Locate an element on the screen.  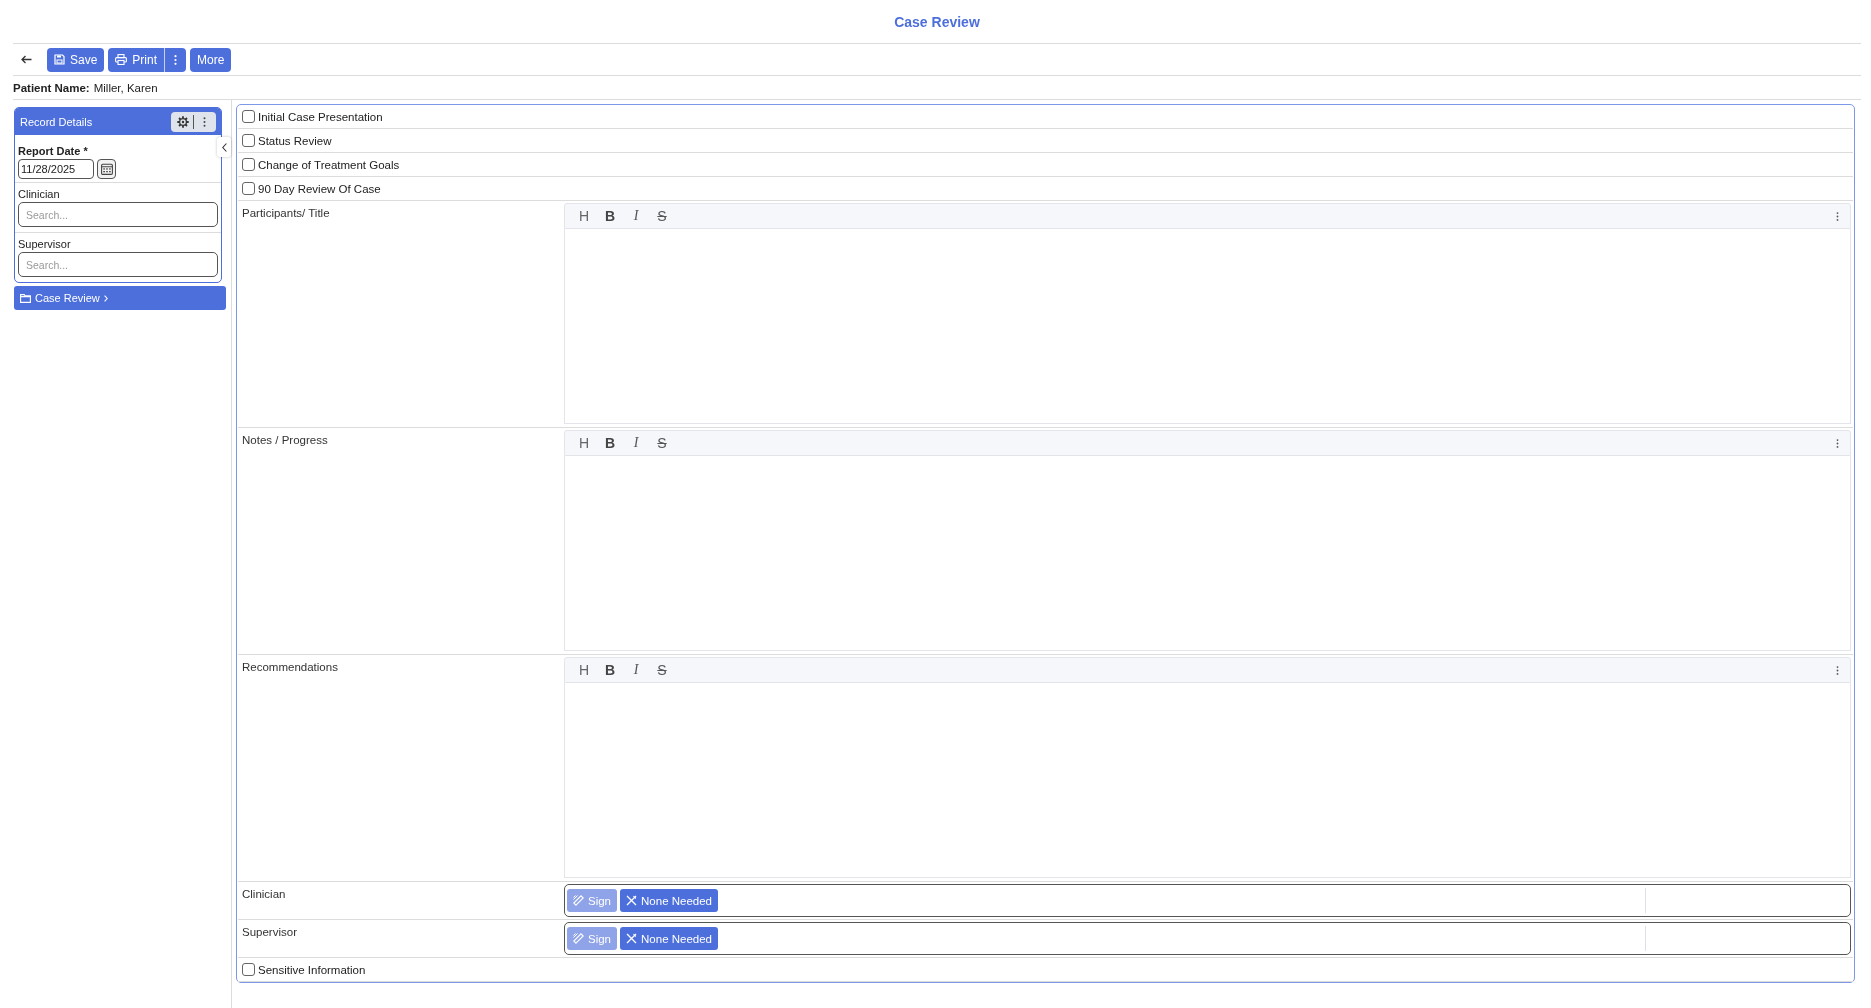
chevron-right-icon is located at coordinates (105, 298).